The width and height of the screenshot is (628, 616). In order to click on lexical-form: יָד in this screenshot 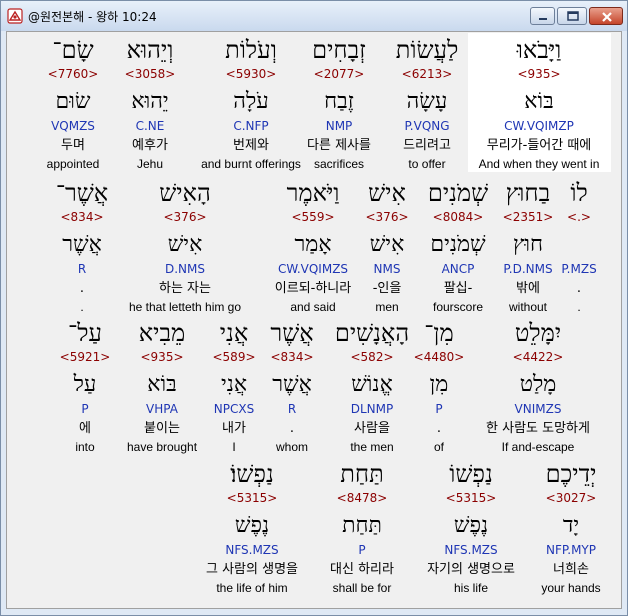, I will do `click(571, 526)`.